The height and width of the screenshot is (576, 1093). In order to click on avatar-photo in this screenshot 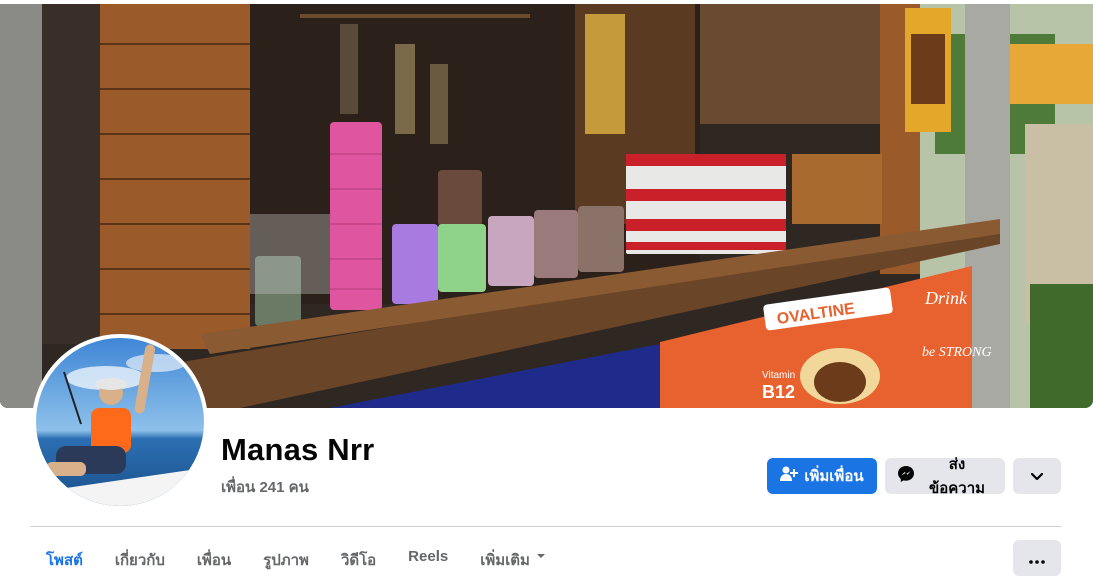, I will do `click(120, 422)`.